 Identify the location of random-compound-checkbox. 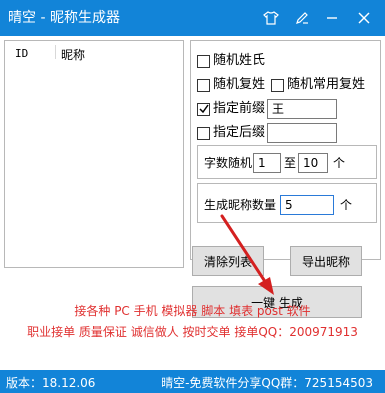
(203, 85).